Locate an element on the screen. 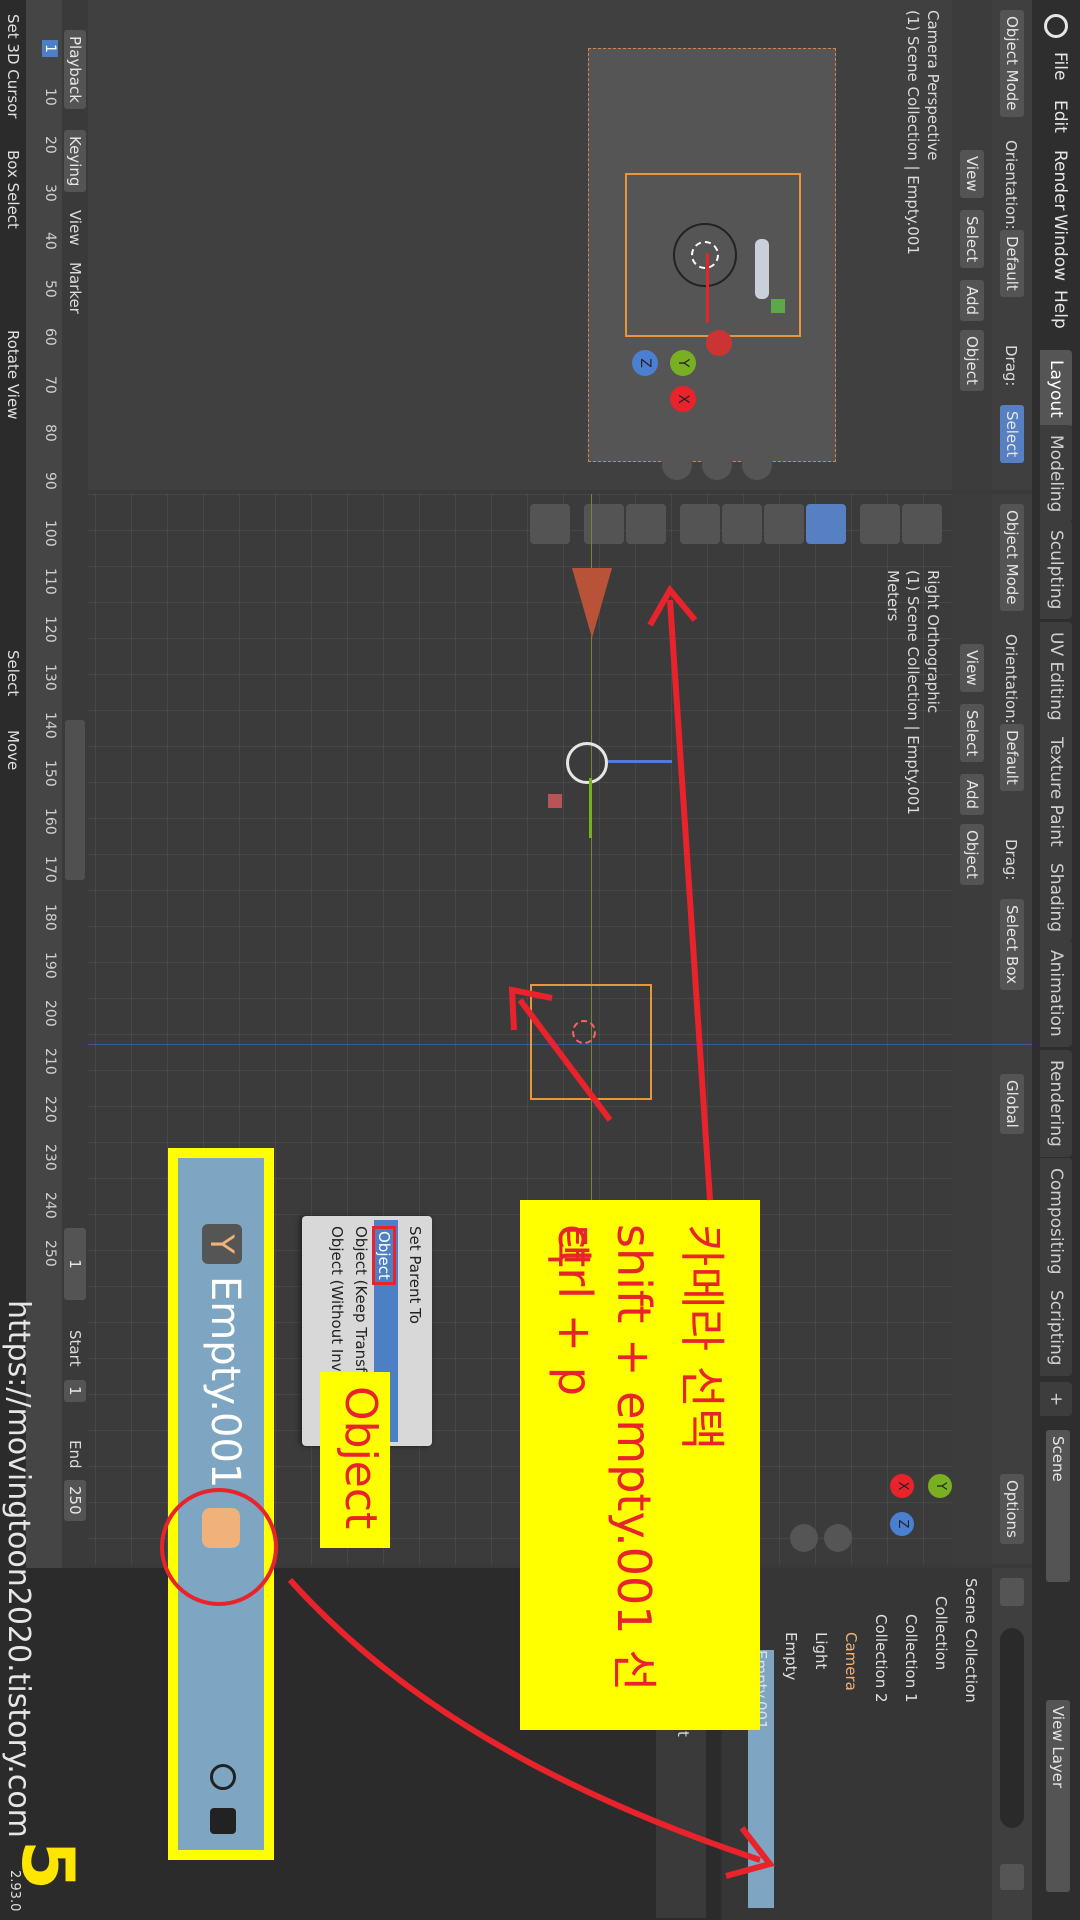 This screenshot has height=1920, width=1080. watermark: https://movingtoon2020.tistory.com is located at coordinates (18, 1569).